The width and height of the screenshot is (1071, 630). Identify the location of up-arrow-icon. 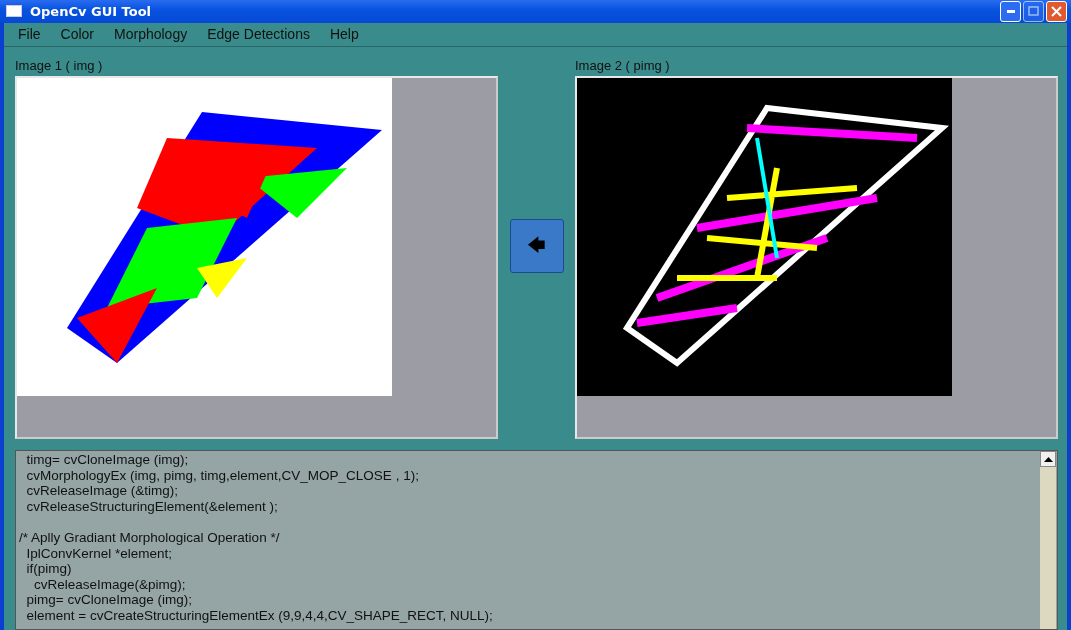
(1048, 459).